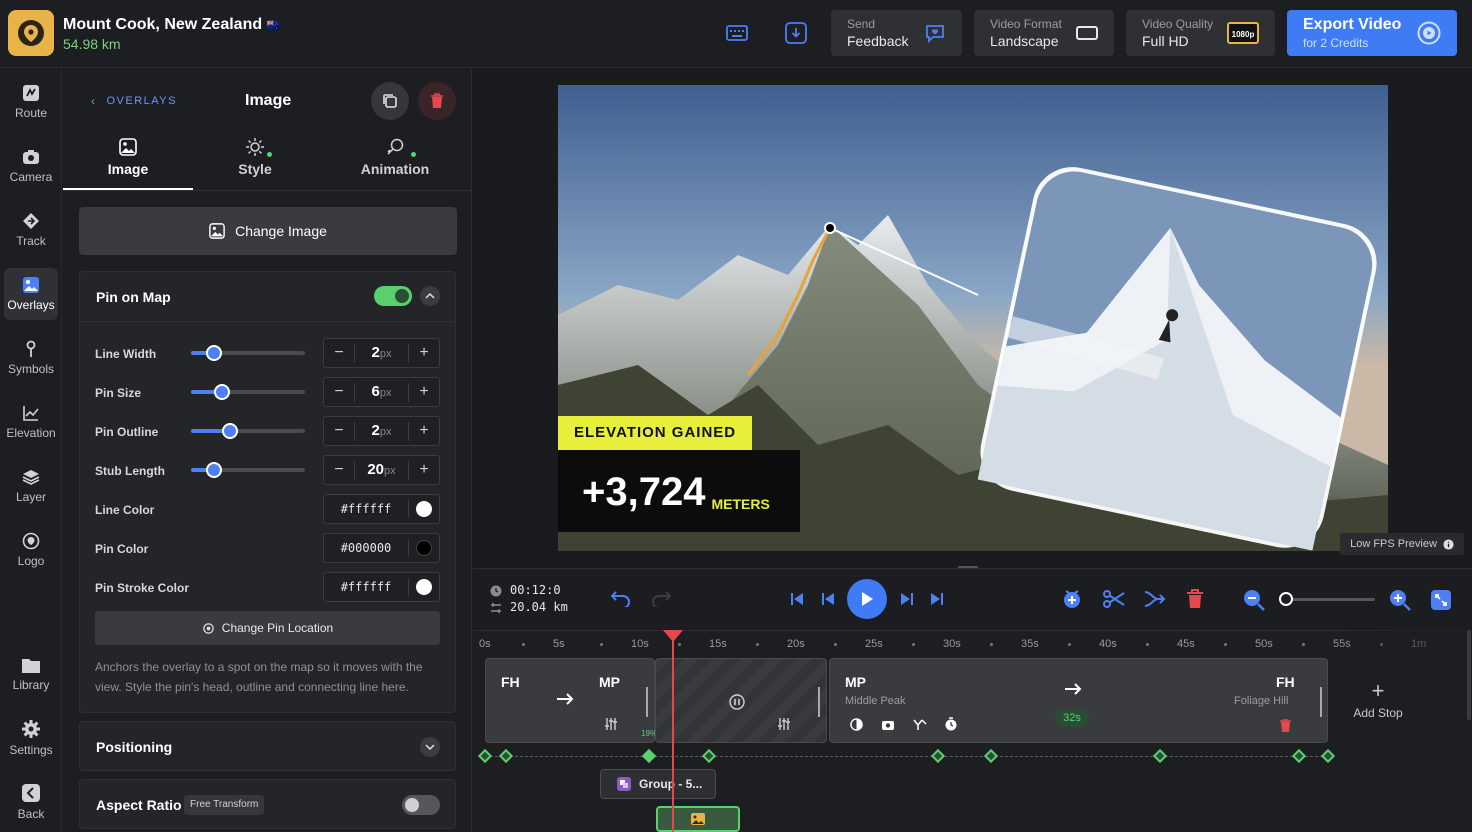 Image resolution: width=1472 pixels, height=832 pixels. I want to click on nav-layer: Layer, so click(31, 486).